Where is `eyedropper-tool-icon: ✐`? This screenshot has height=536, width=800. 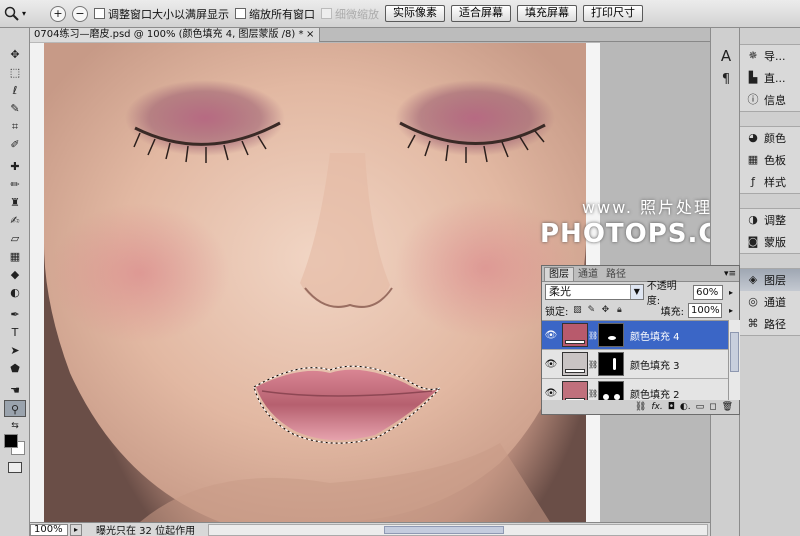
eyedropper-tool-icon: ✐ is located at coordinates (15, 144).